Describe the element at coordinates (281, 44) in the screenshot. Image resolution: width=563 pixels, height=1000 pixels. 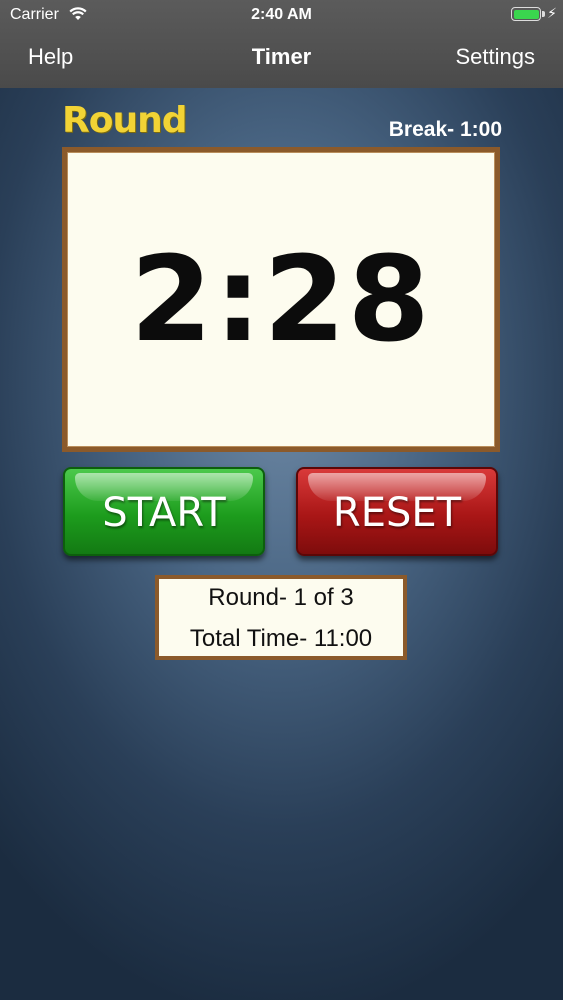
I see `top-bar: Carrier 2:40 AM ⚡ Help Timer Settings` at that location.